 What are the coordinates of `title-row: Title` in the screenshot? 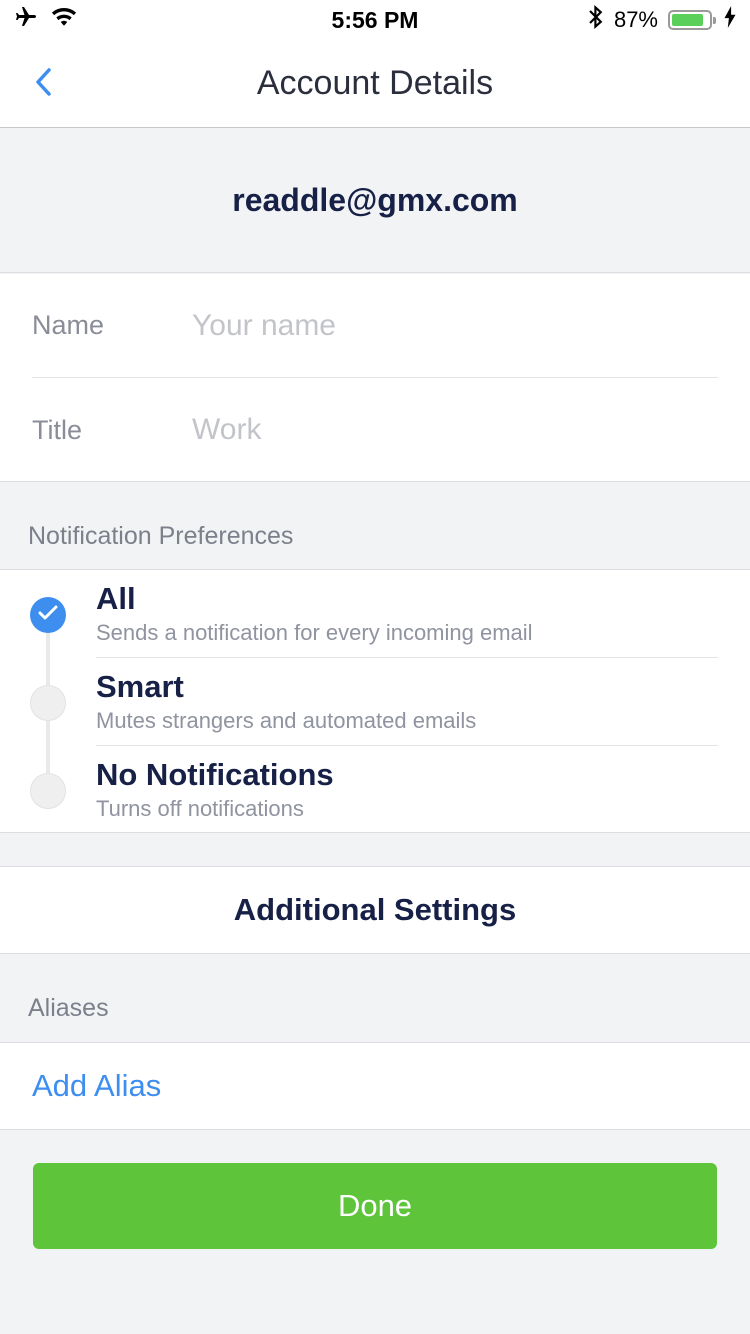 It's located at (375, 430).